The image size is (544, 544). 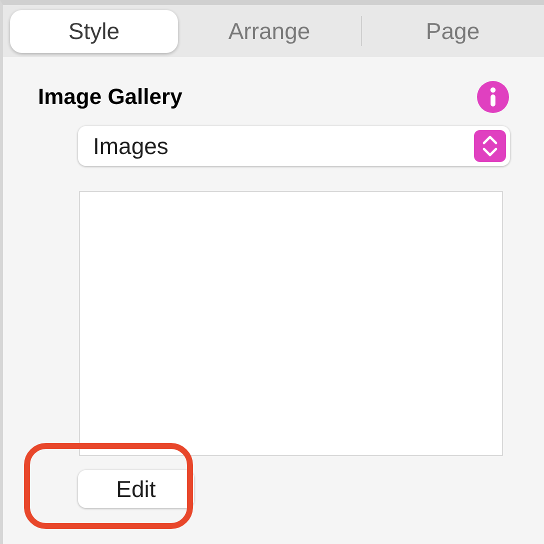 What do you see at coordinates (269, 31) in the screenshot?
I see `tab: Arrange` at bounding box center [269, 31].